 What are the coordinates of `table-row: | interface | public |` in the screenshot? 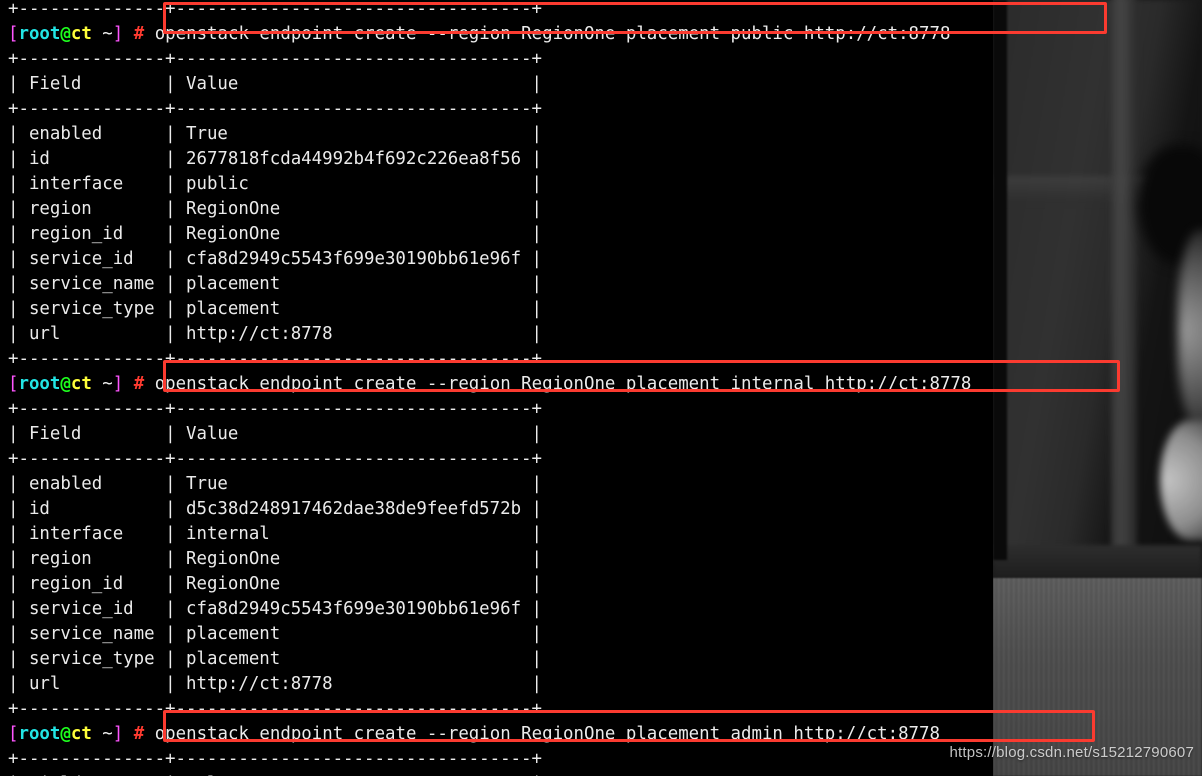 It's located at (275, 184).